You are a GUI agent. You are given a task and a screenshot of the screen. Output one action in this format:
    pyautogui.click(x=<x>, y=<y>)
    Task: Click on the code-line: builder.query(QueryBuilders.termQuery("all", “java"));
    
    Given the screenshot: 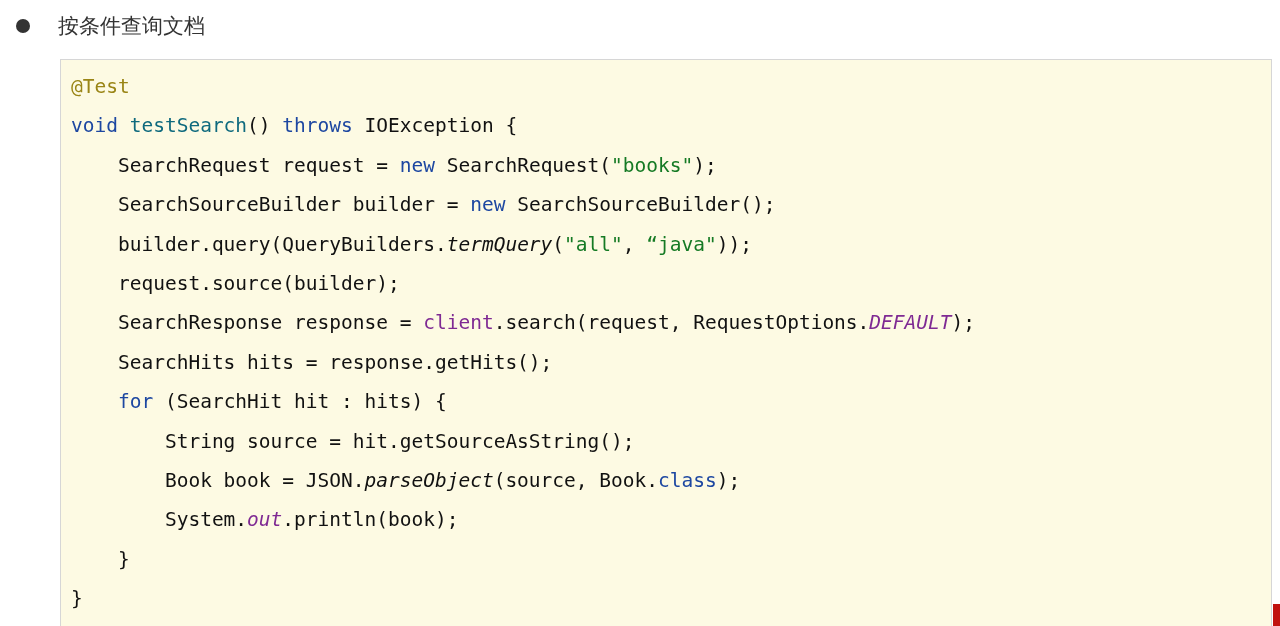 What is the action you would take?
    pyautogui.click(x=434, y=244)
    